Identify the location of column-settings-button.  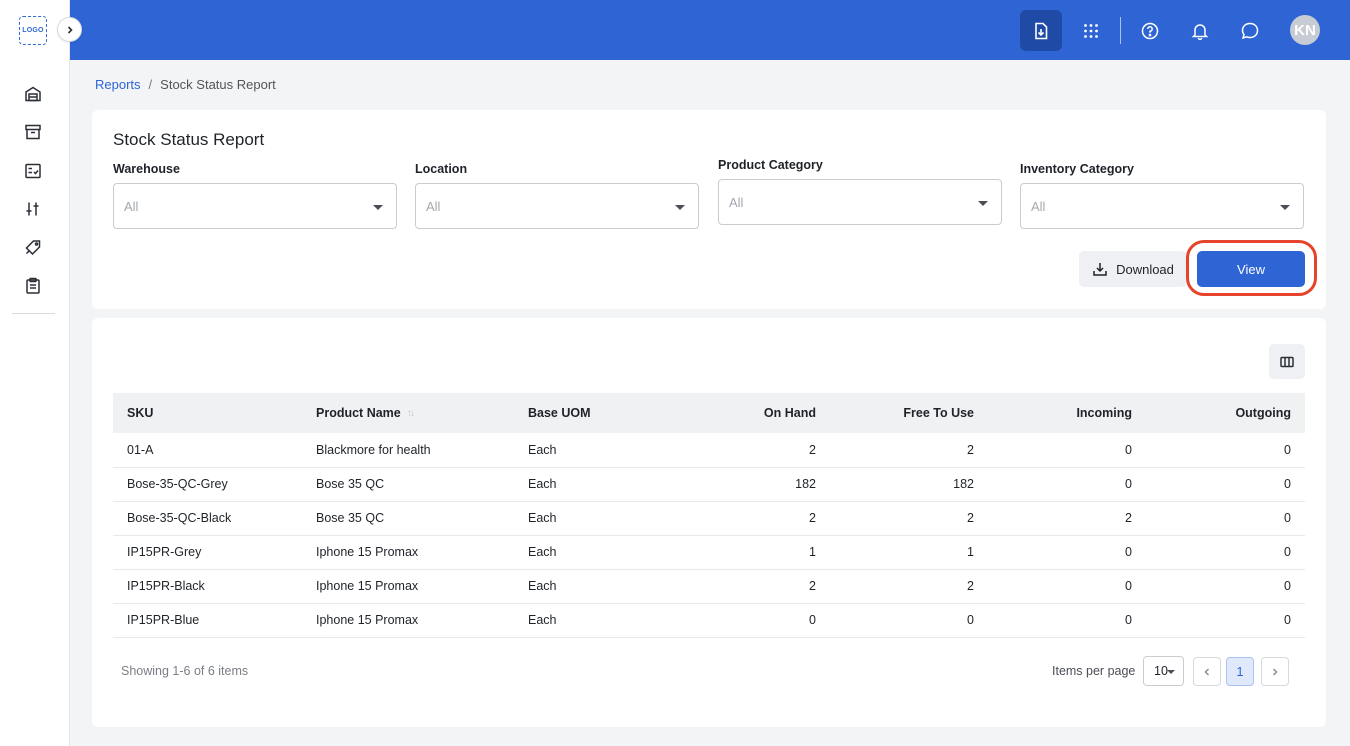
(1287, 361).